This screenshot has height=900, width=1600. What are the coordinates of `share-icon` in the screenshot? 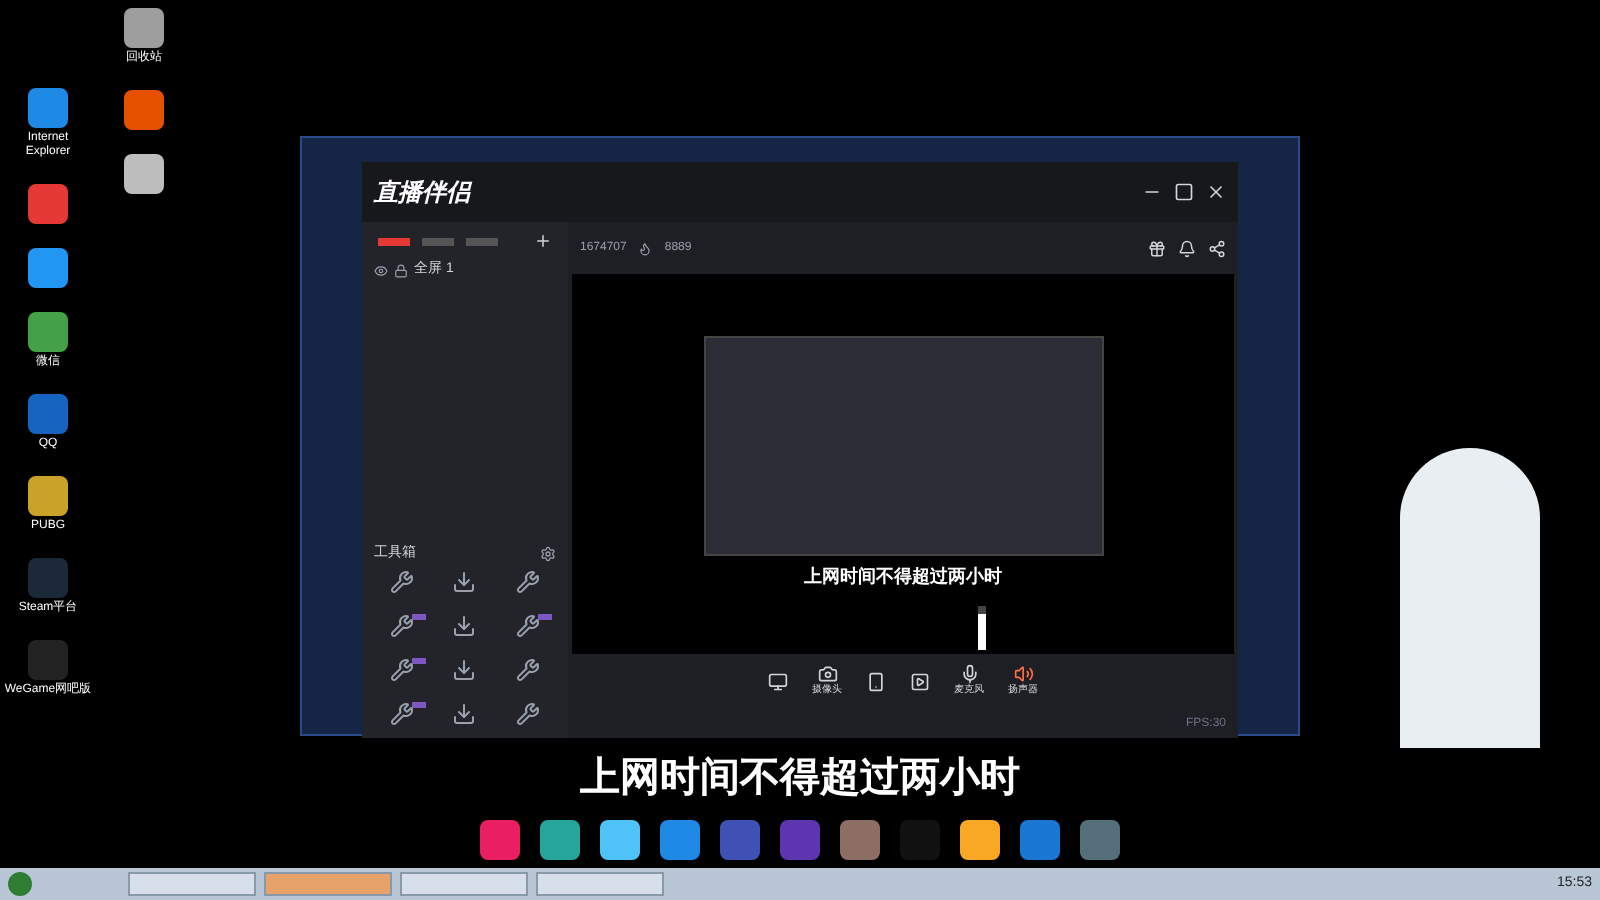 It's located at (1217, 248).